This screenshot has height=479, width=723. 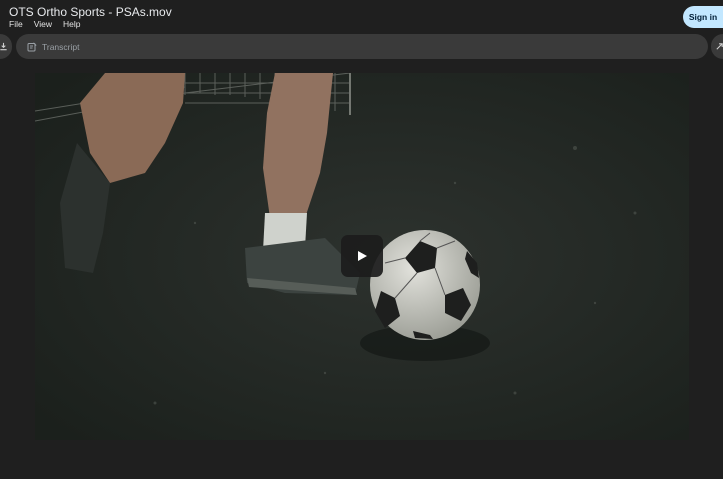 I want to click on play-button, so click(x=362, y=256).